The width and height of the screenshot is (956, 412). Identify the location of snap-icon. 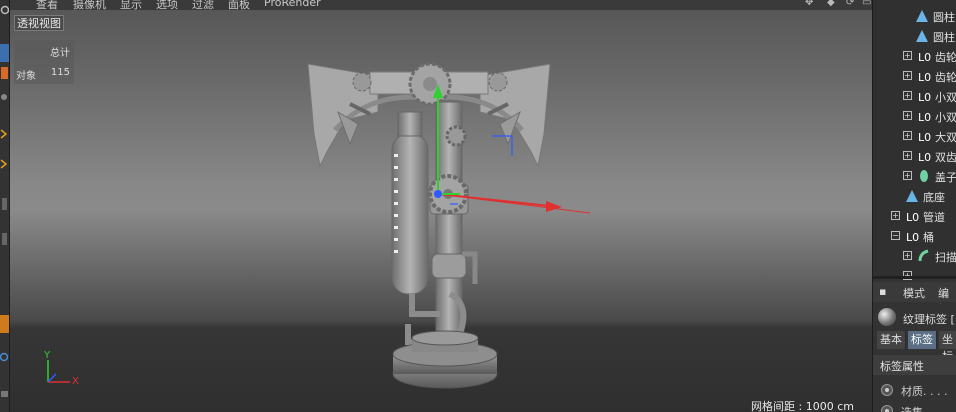
(4, 239).